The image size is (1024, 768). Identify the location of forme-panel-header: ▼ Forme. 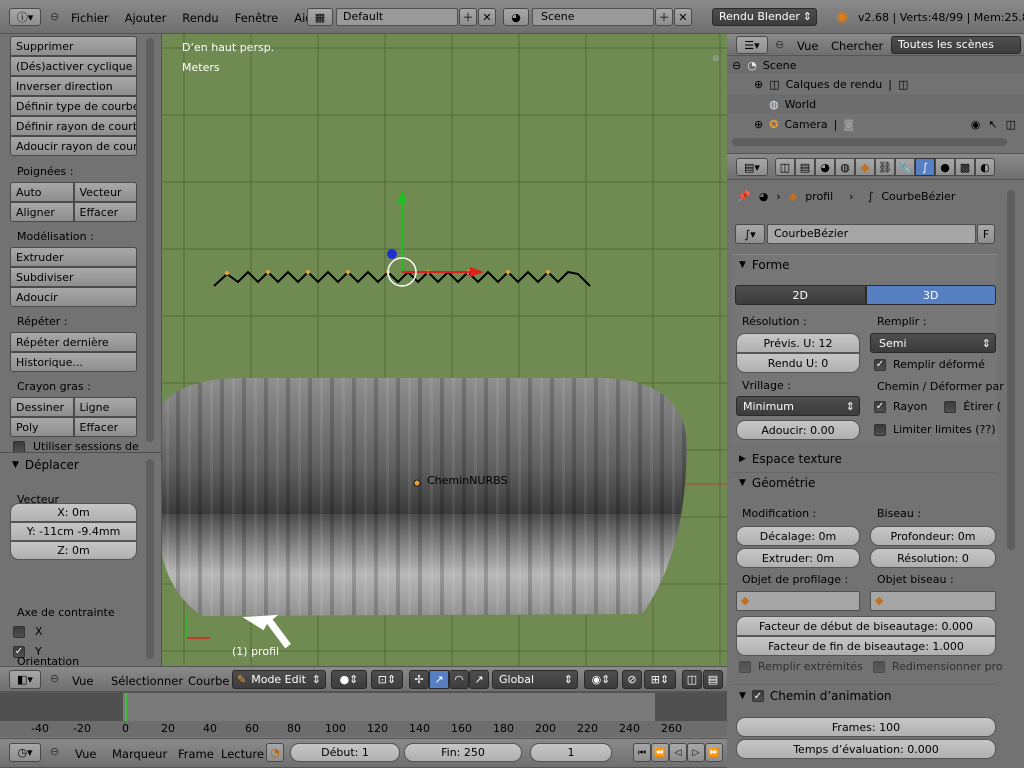
(764, 265).